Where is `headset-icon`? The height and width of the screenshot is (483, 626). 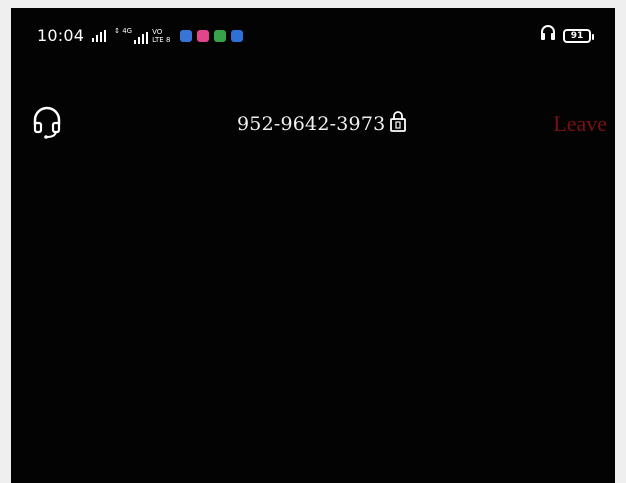
headset-icon is located at coordinates (47, 124).